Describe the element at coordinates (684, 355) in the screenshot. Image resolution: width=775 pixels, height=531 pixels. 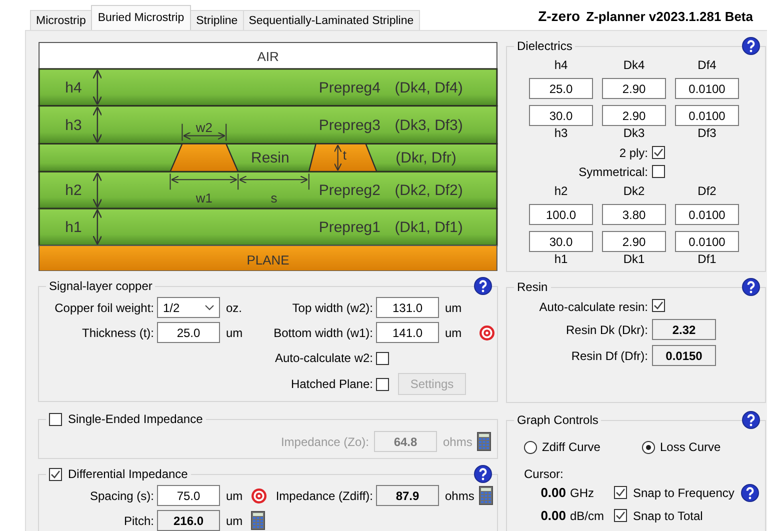
I see `output-field: 0.0150` at that location.